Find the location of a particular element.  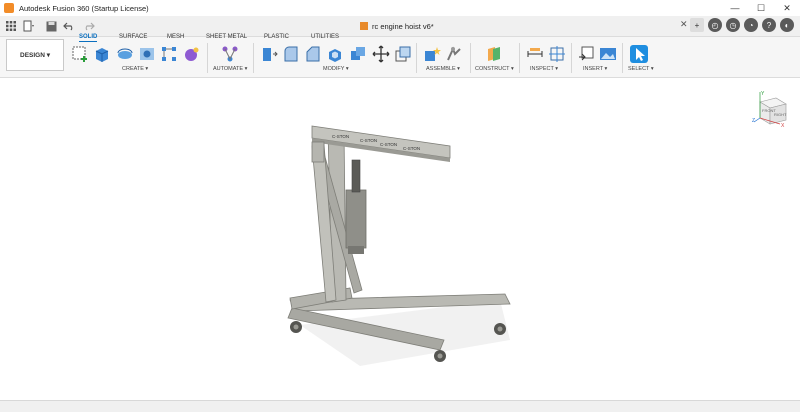

revolve-icon is located at coordinates (125, 54).